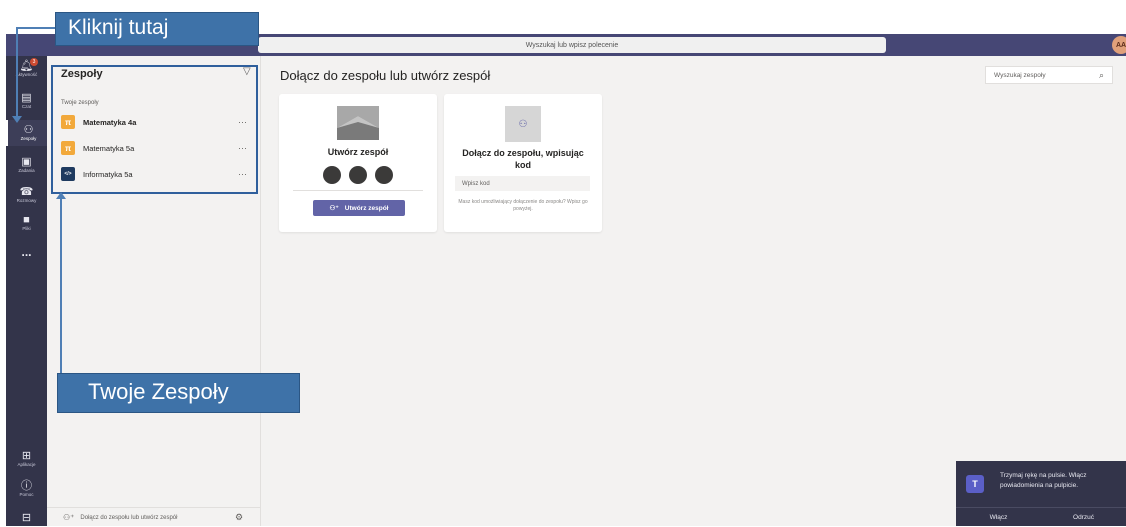  What do you see at coordinates (26, 74) in the screenshot?
I see `rail-item-label: Aktywność` at bounding box center [26, 74].